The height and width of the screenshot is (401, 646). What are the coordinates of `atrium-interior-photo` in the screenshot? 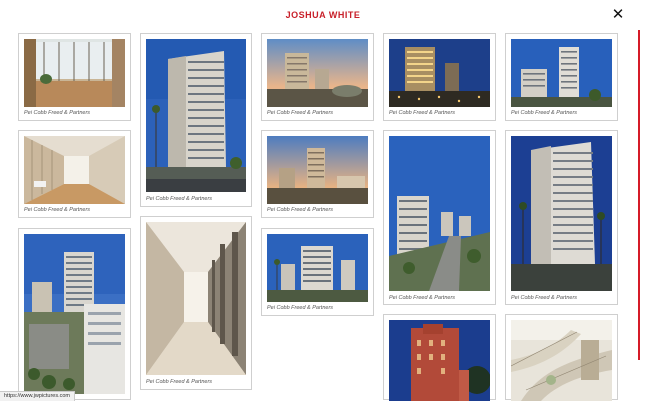 It's located at (74, 170).